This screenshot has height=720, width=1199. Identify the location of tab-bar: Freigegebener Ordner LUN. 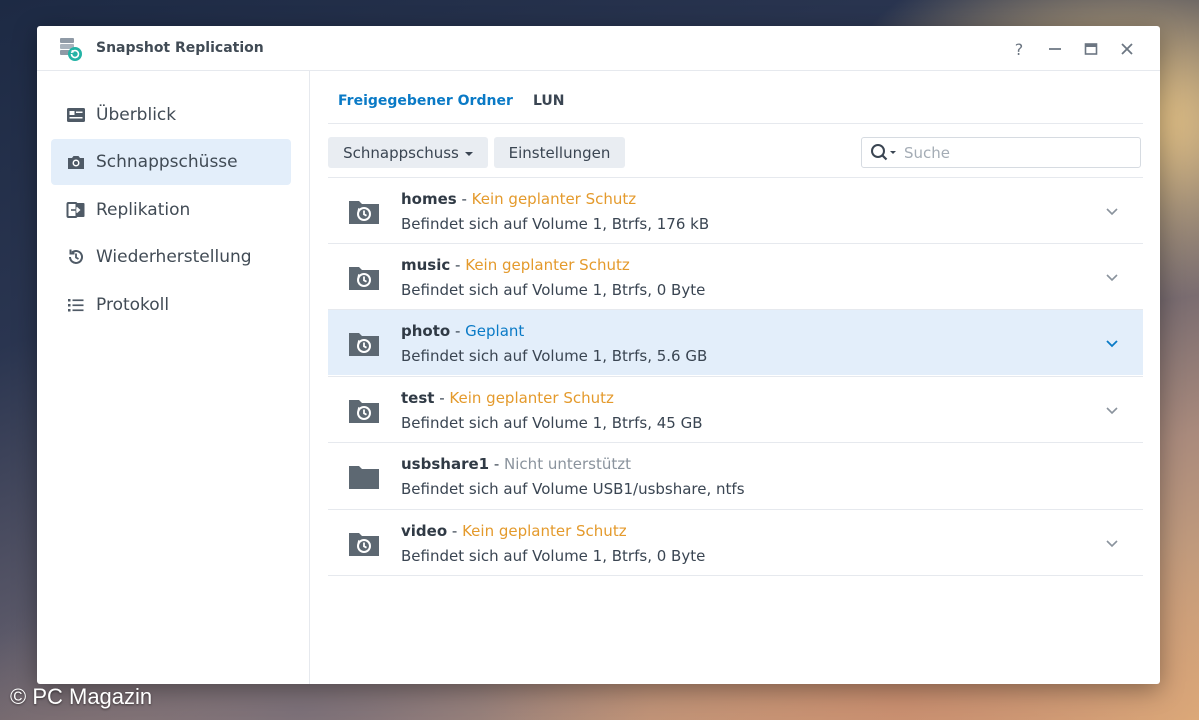
(735, 97).